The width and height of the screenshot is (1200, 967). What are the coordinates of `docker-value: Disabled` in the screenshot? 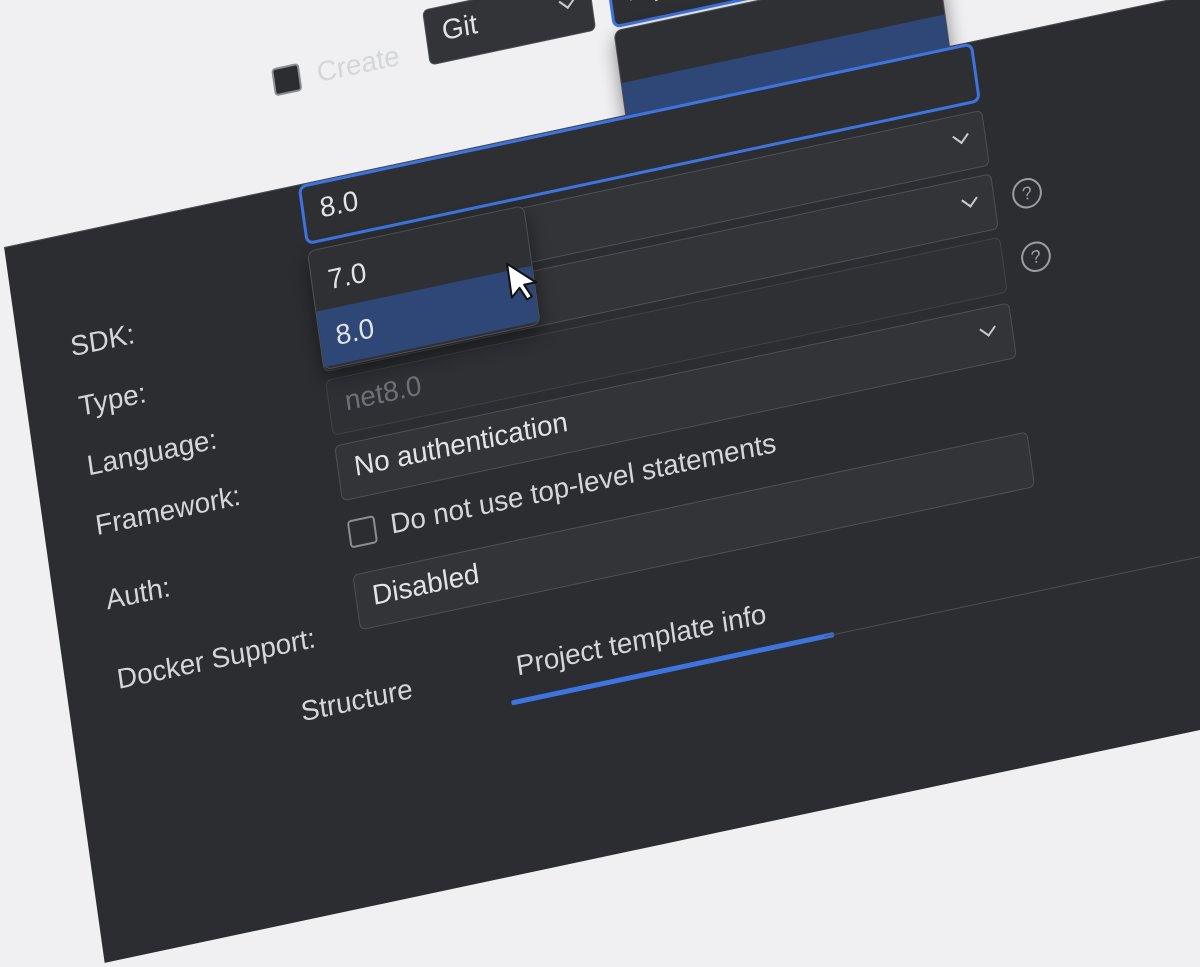 It's located at (426, 584).